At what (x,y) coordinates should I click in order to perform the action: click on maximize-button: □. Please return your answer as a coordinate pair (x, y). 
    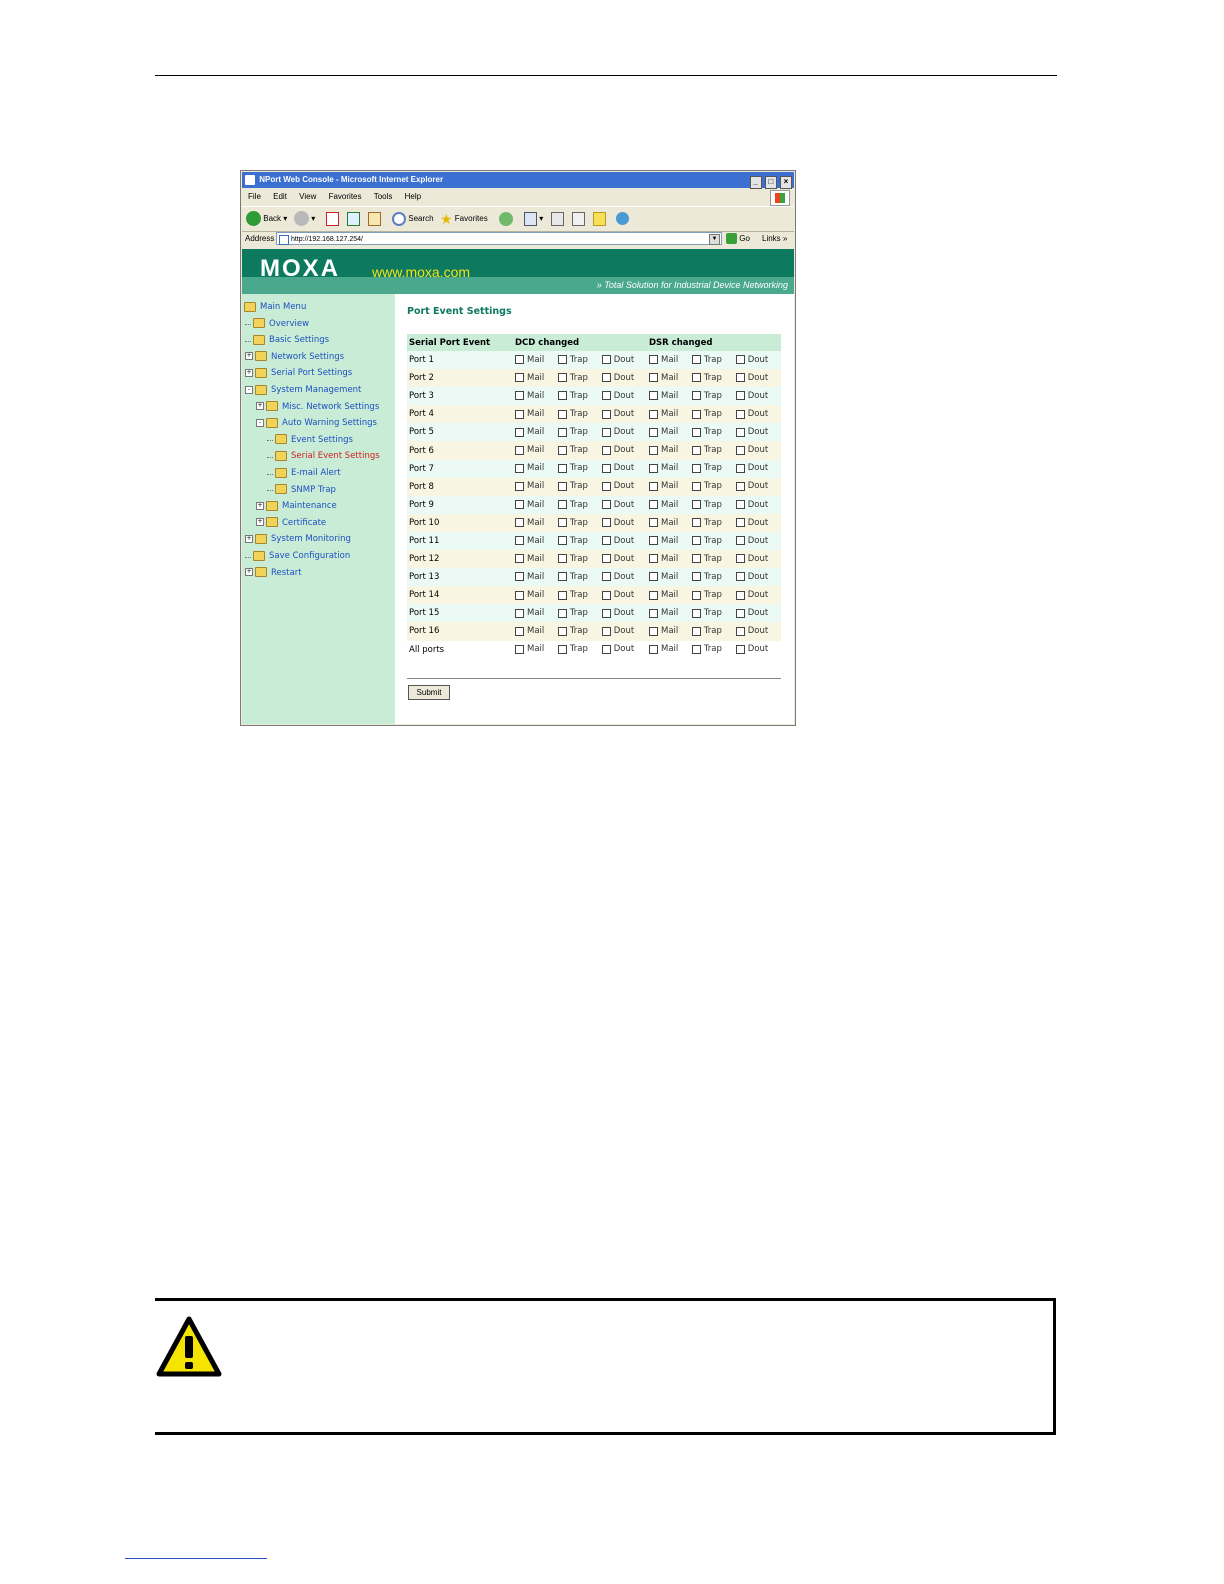
    Looking at the image, I should click on (770, 182).